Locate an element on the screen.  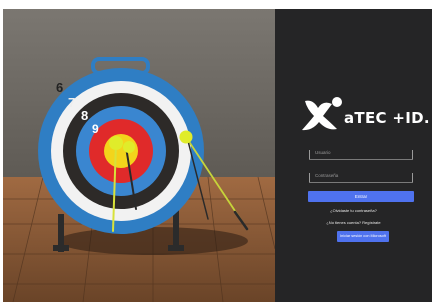
register-link: ¿No tienes cuenta? Regístrate is located at coordinates (353, 222).